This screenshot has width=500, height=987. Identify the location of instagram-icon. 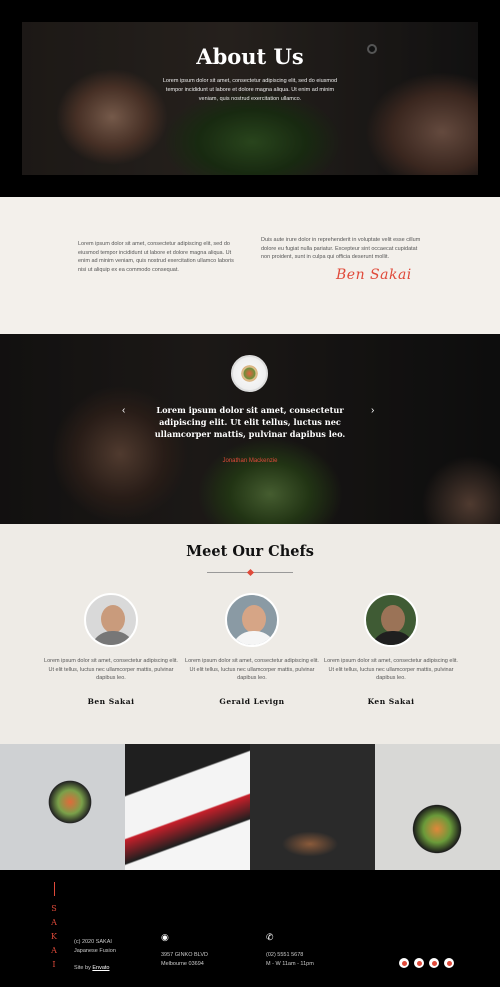
(434, 963).